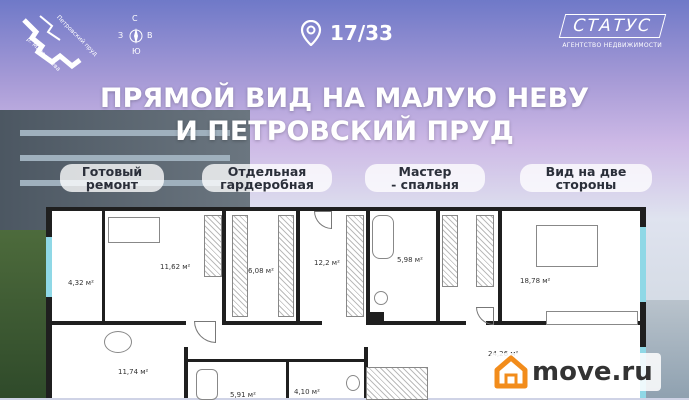  I want to click on counter-text: 17/33, so click(361, 33).